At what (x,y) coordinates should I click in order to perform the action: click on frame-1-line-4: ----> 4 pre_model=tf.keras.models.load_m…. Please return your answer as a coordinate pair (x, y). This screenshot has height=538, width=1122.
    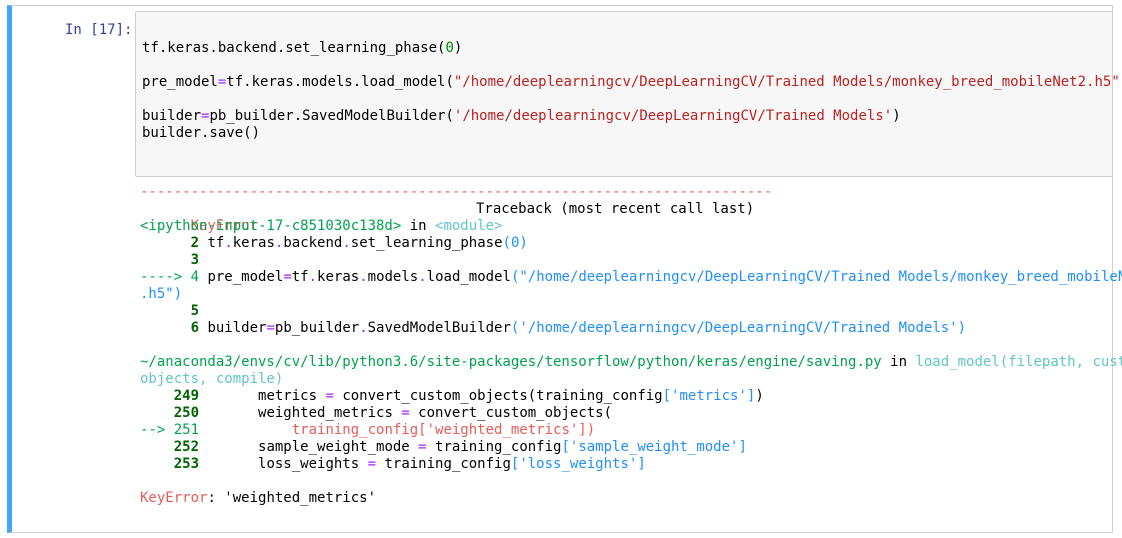
    Looking at the image, I should click on (631, 277).